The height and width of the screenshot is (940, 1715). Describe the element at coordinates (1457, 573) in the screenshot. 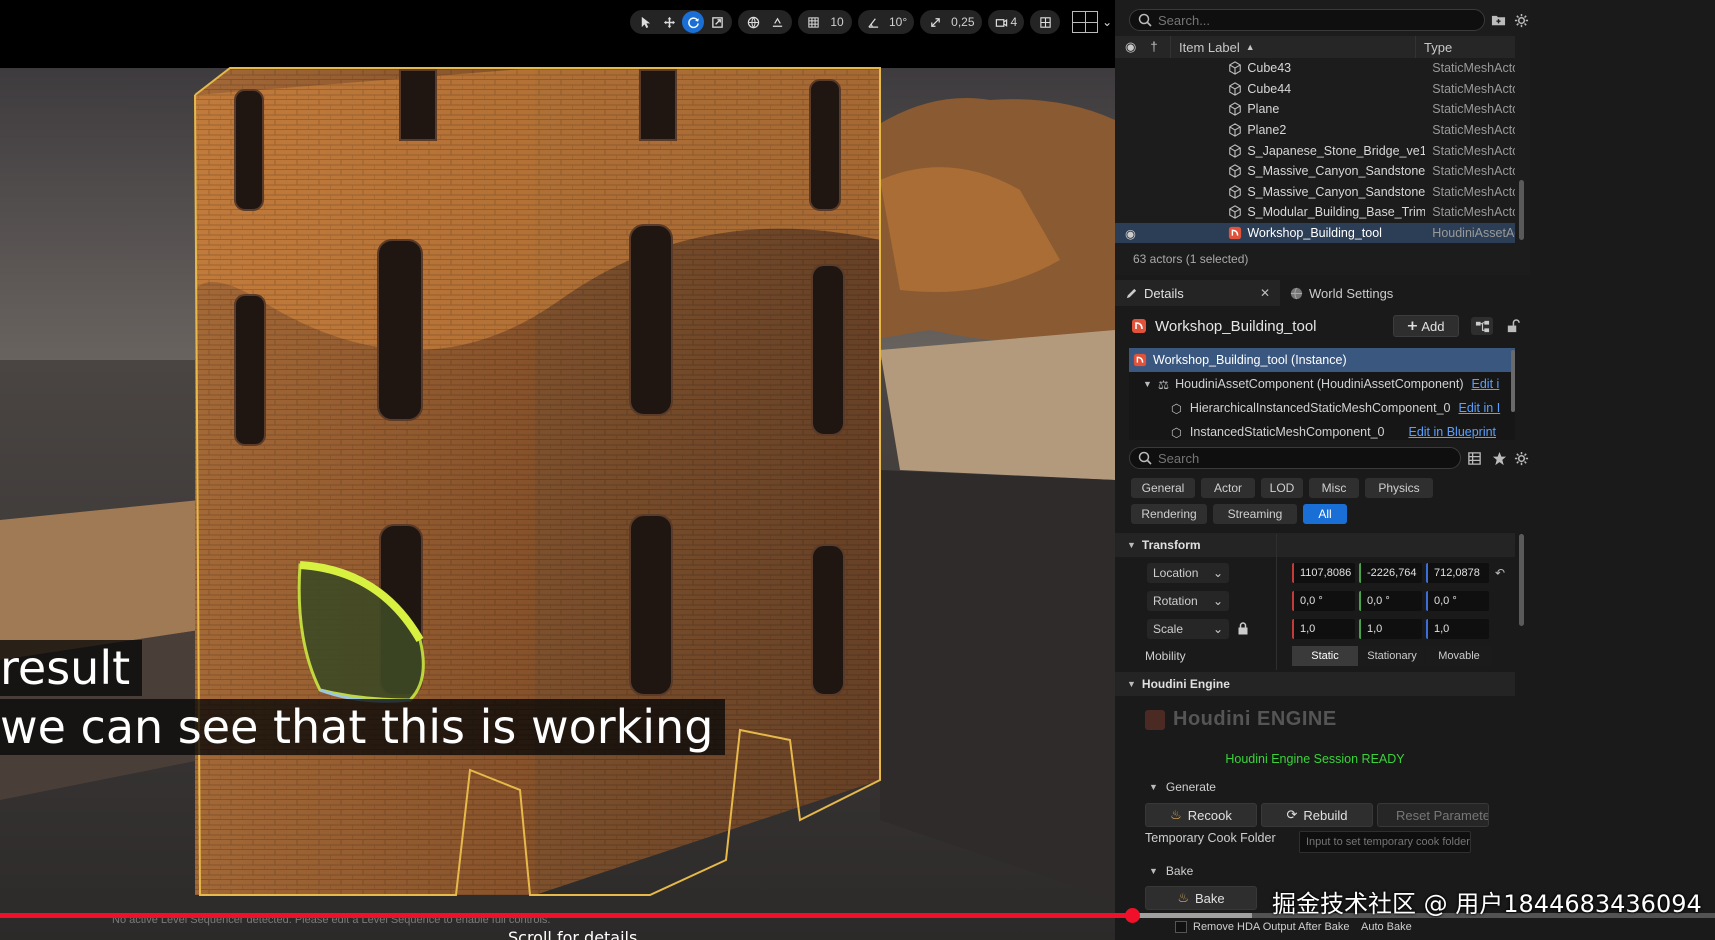

I see `location-z-field: 712,0878` at that location.